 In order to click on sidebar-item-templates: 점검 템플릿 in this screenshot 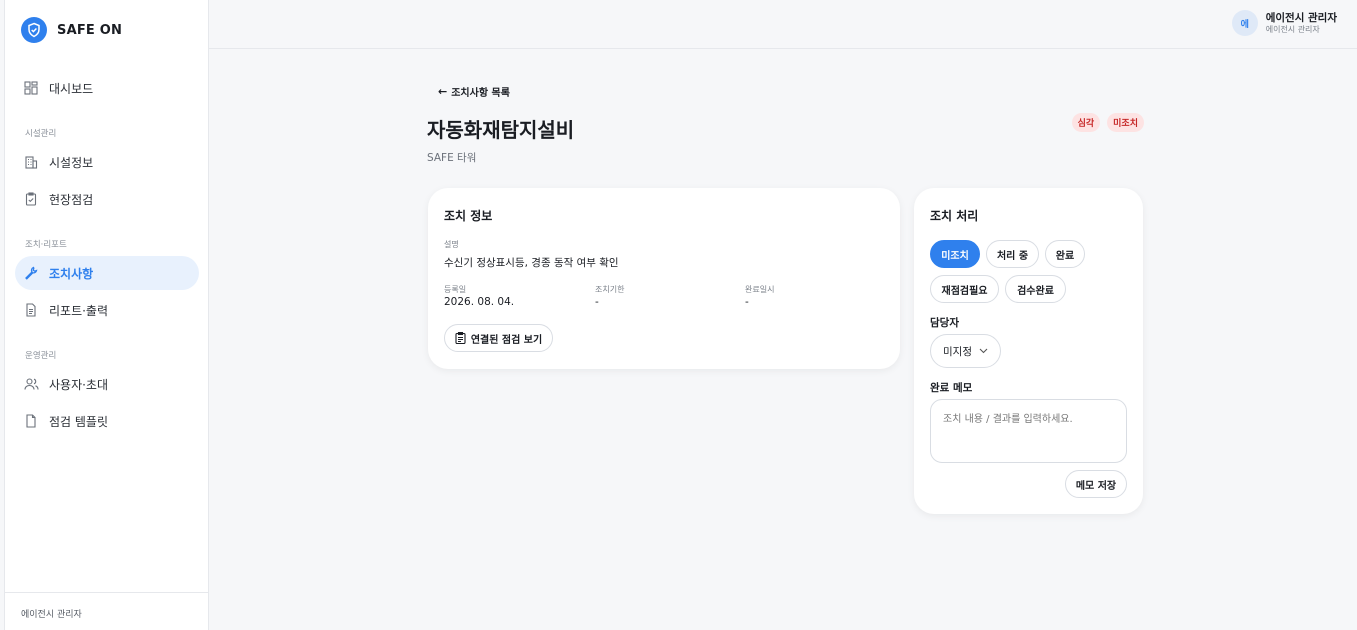, I will do `click(107, 421)`.